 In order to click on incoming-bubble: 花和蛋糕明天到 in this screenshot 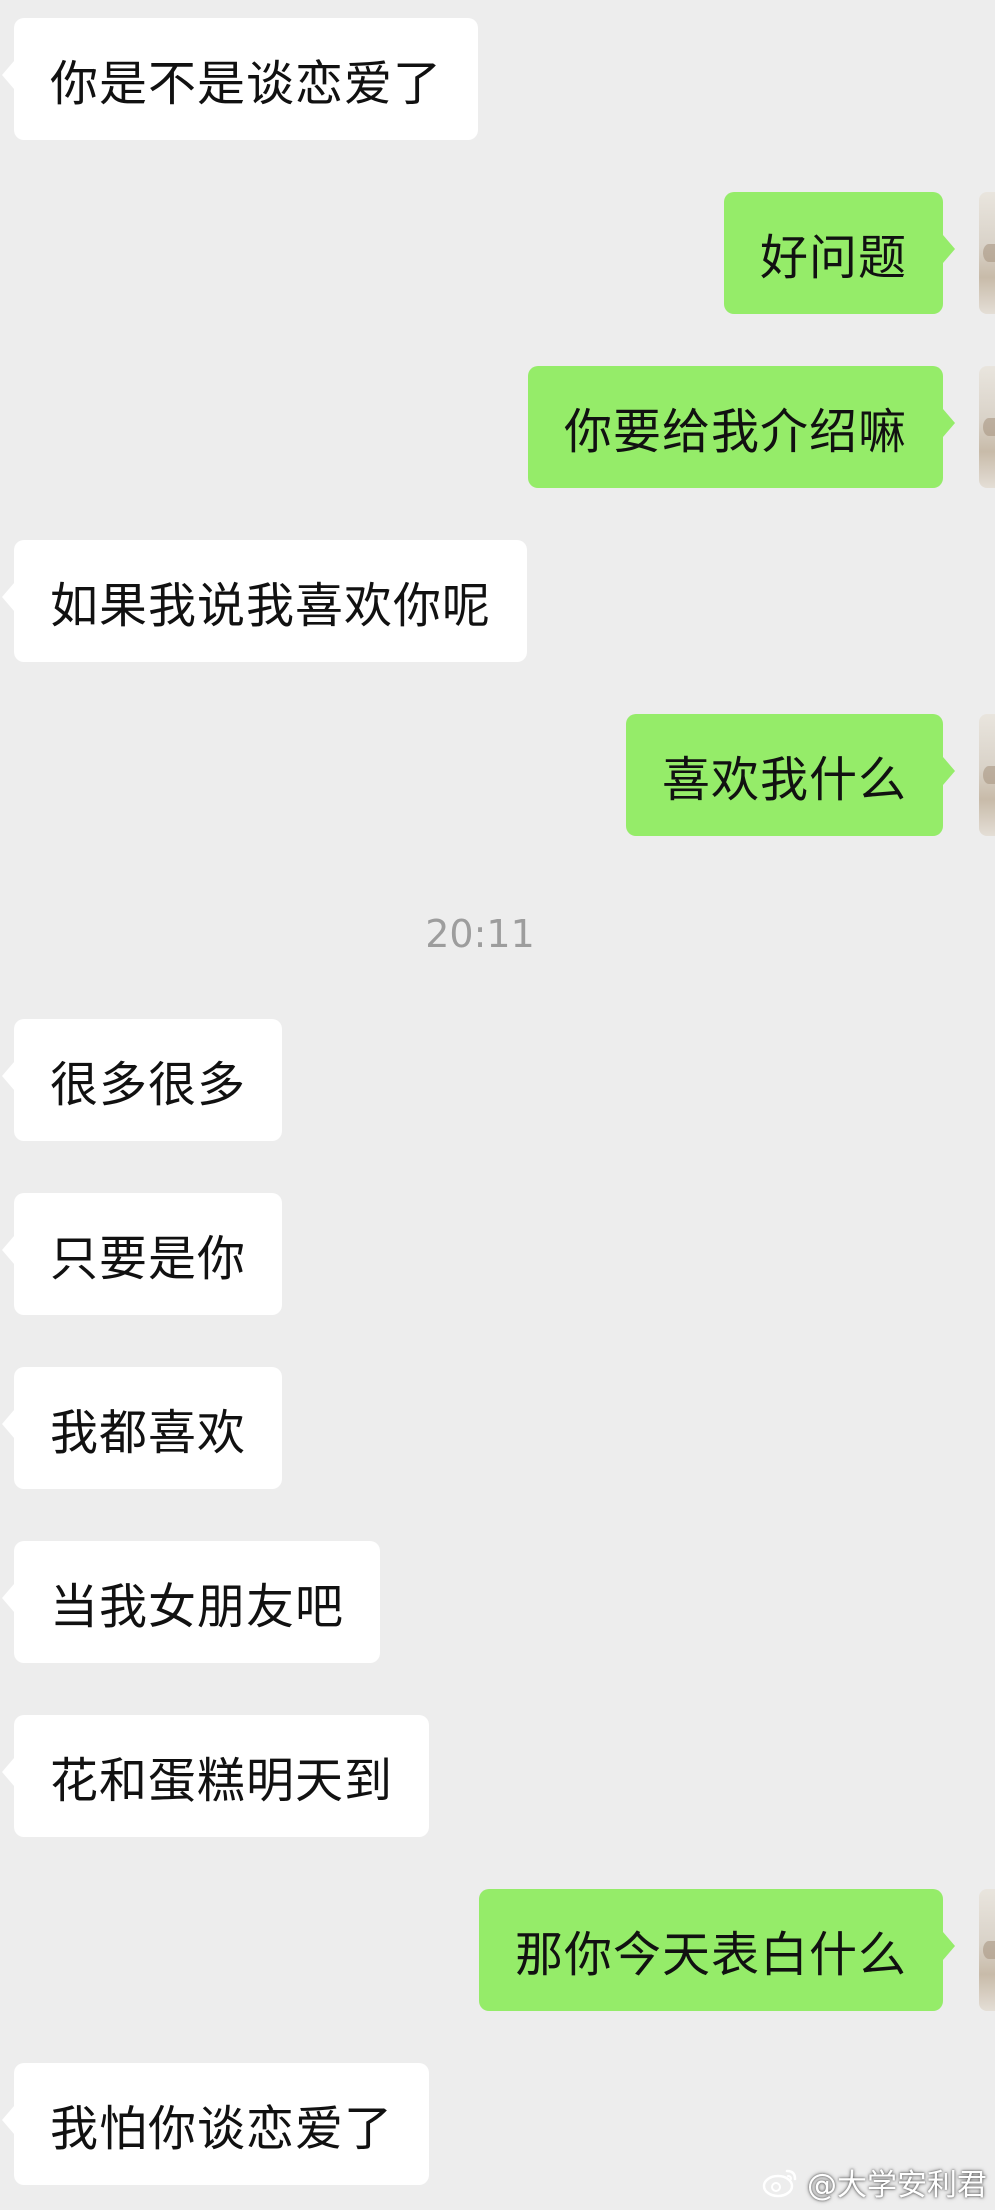, I will do `click(215, 1776)`.